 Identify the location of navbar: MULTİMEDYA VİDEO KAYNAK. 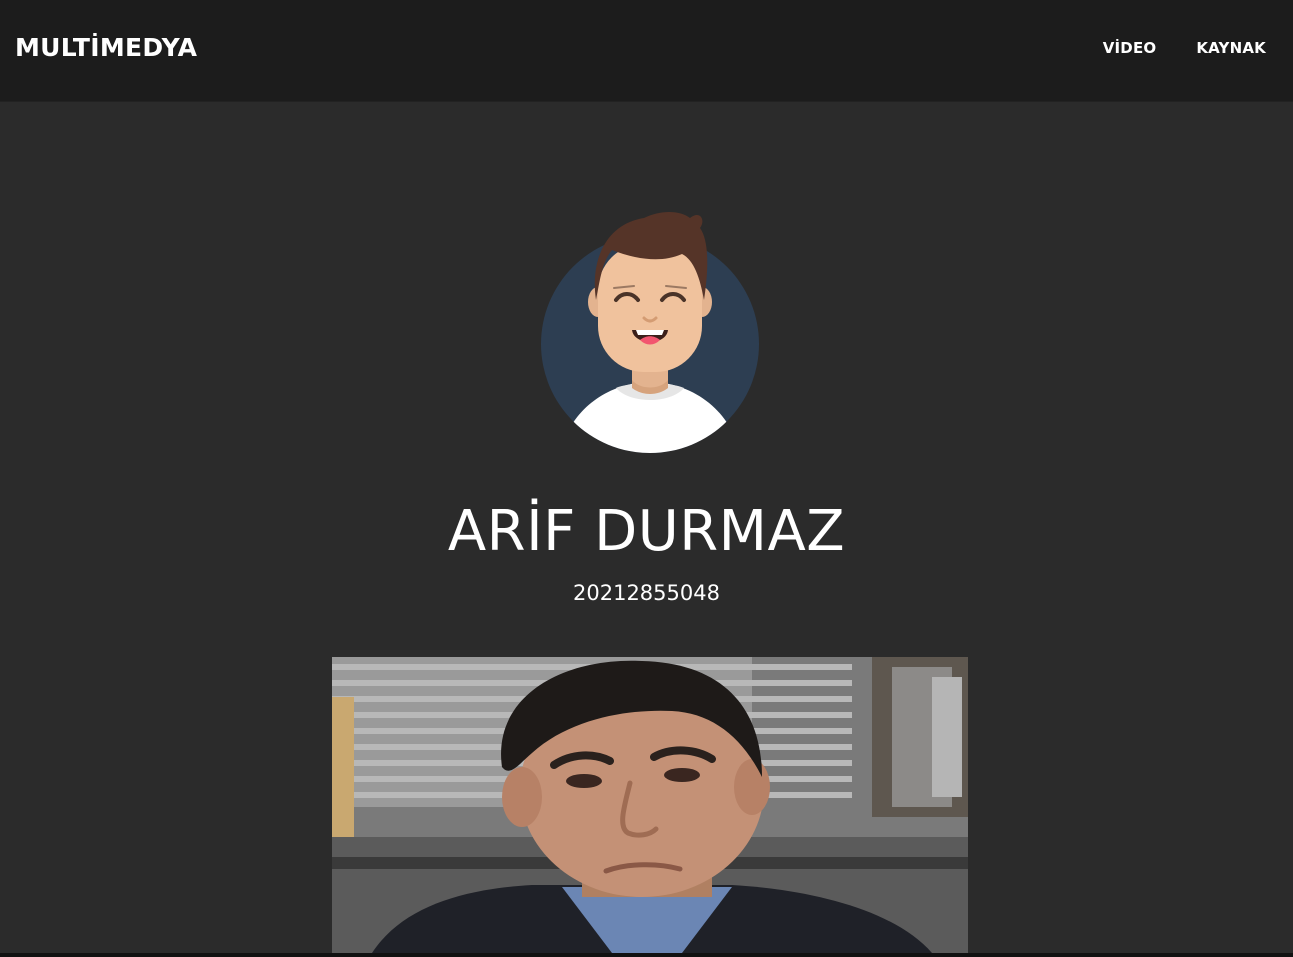
(646, 50).